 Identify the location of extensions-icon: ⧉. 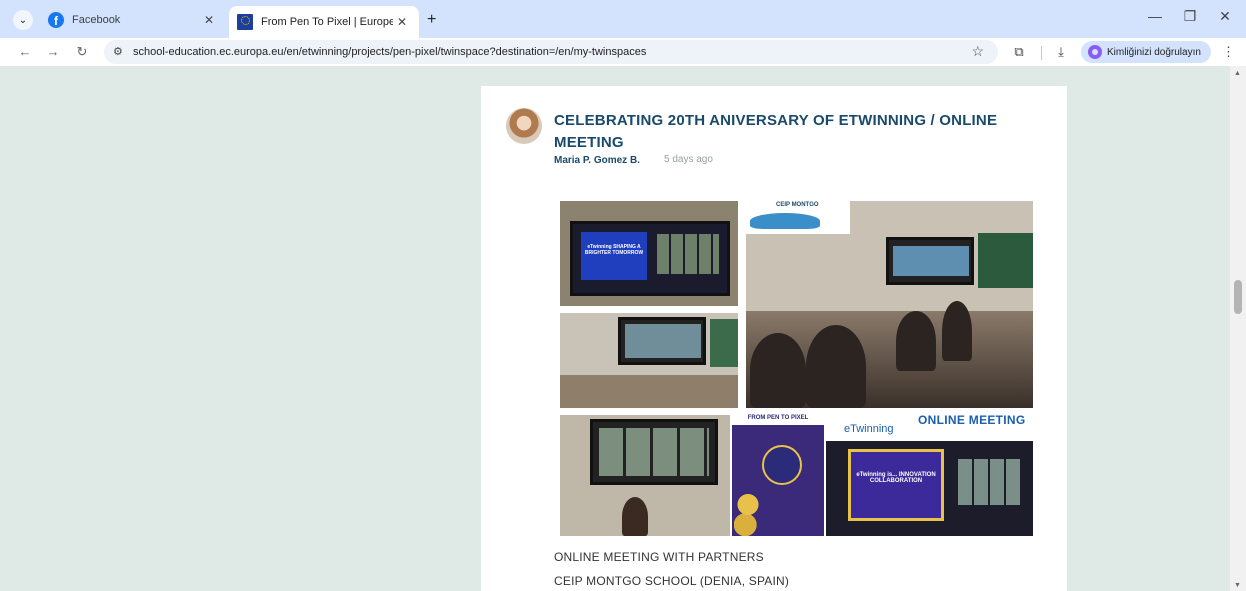
(1019, 52).